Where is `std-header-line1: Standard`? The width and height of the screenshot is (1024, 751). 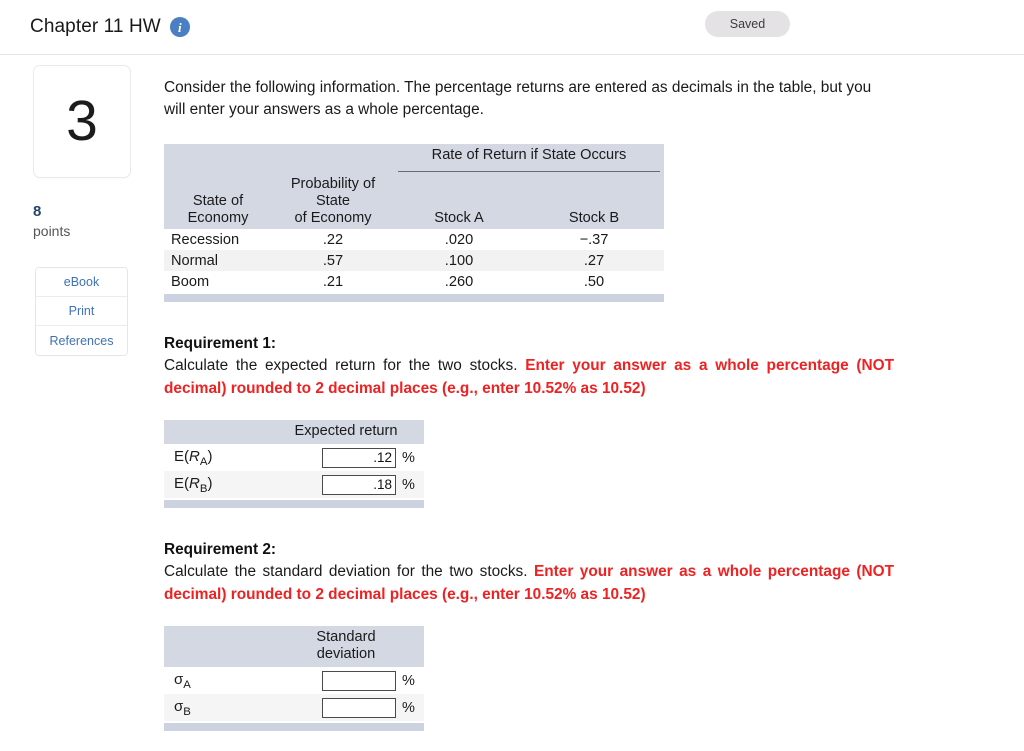
std-header-line1: Standard is located at coordinates (346, 636).